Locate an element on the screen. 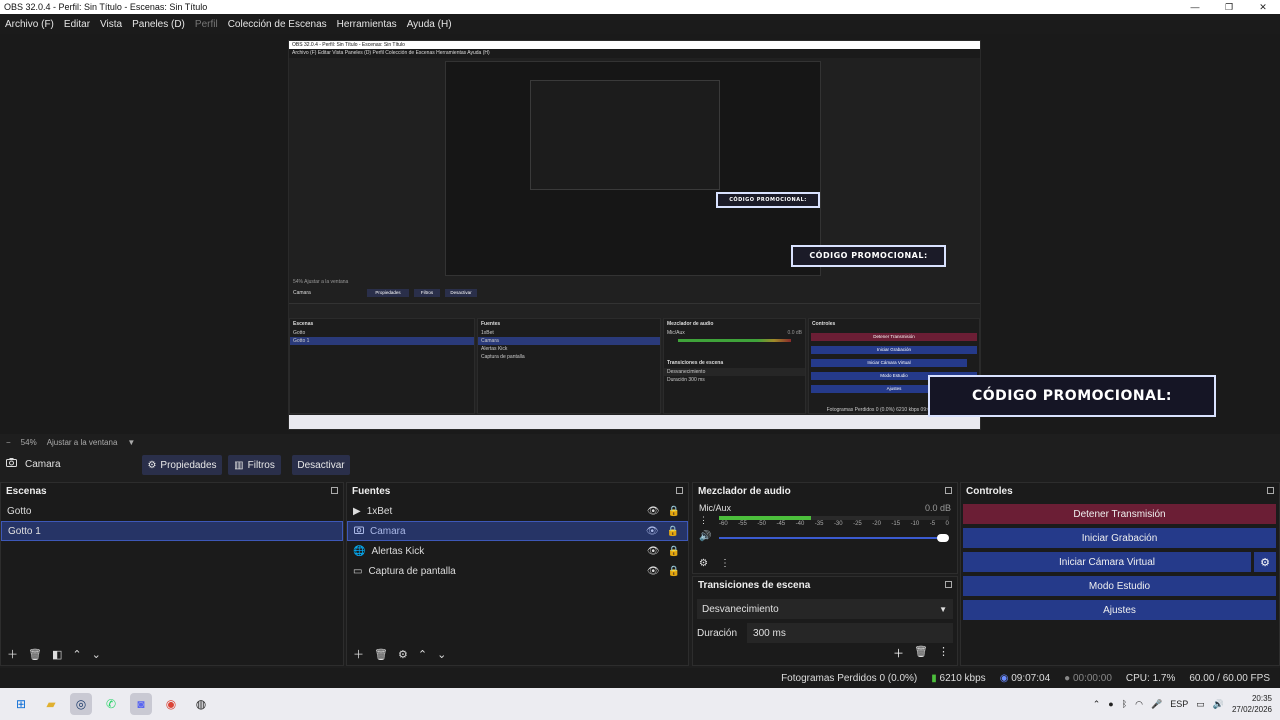  channel-name: Mic/Aux is located at coordinates (715, 508).